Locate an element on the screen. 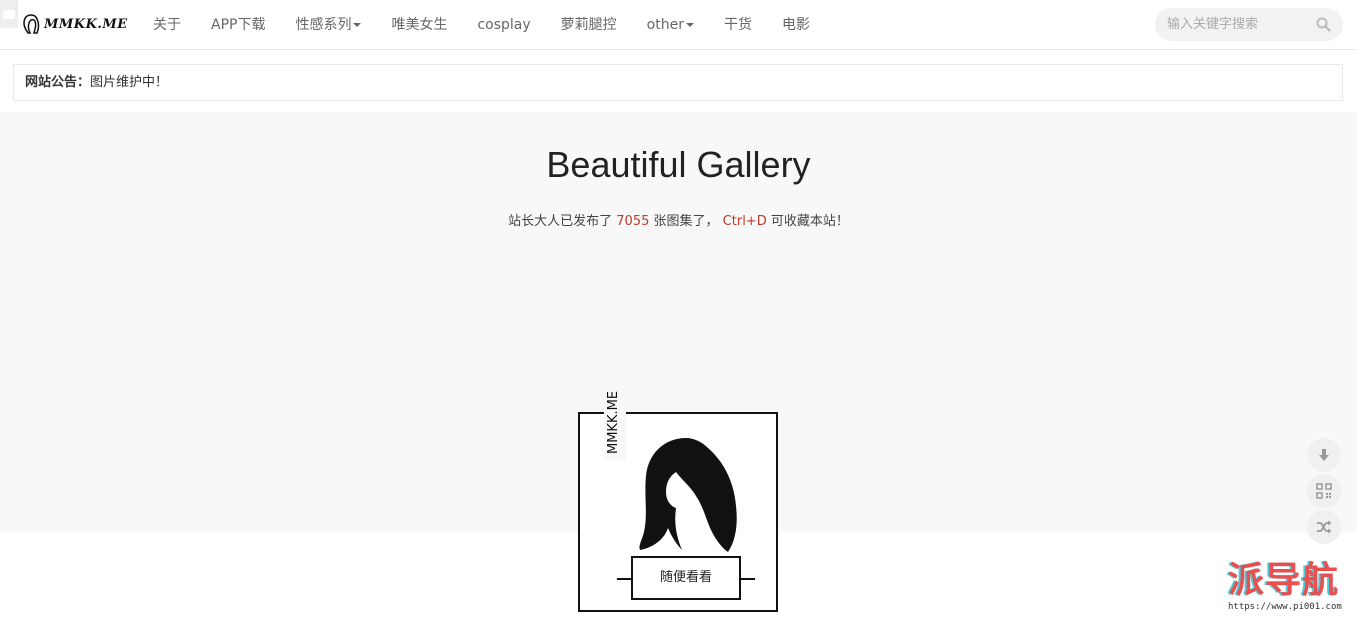 The width and height of the screenshot is (1357, 621). nav-label: 唯美女生 is located at coordinates (419, 25).